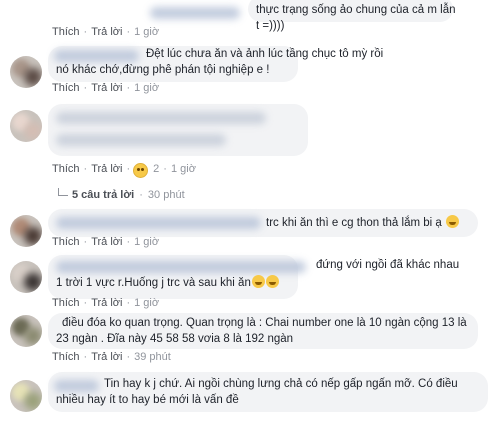  Describe the element at coordinates (388, 265) in the screenshot. I see `comment-text: đứng với ngồi đã khác nhau` at that location.